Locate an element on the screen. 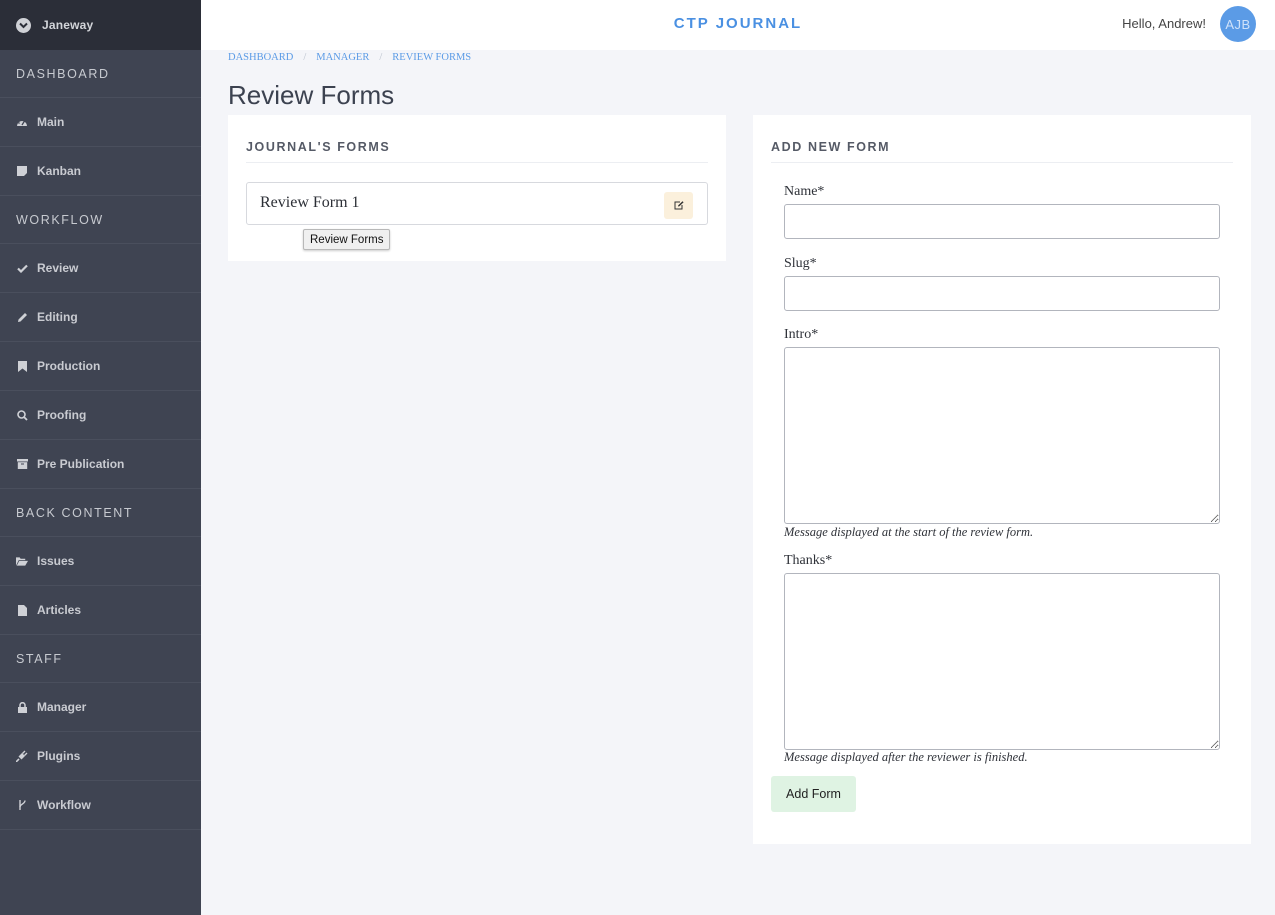 Image resolution: width=1275 pixels, height=915 pixels. journal-forms-heading: JOURNAL'S FORMS is located at coordinates (477, 151).